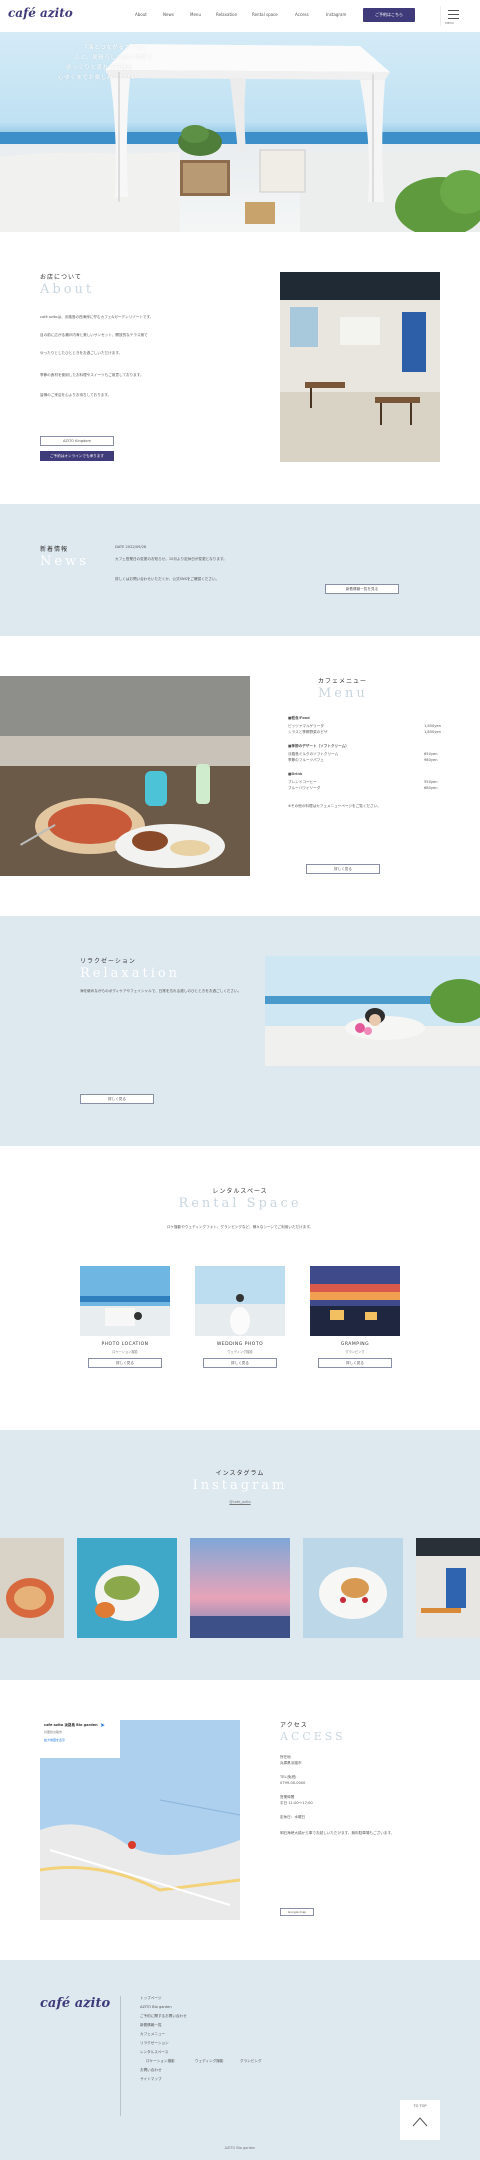  I want to click on access-title-ja: アクセス, so click(294, 1725).